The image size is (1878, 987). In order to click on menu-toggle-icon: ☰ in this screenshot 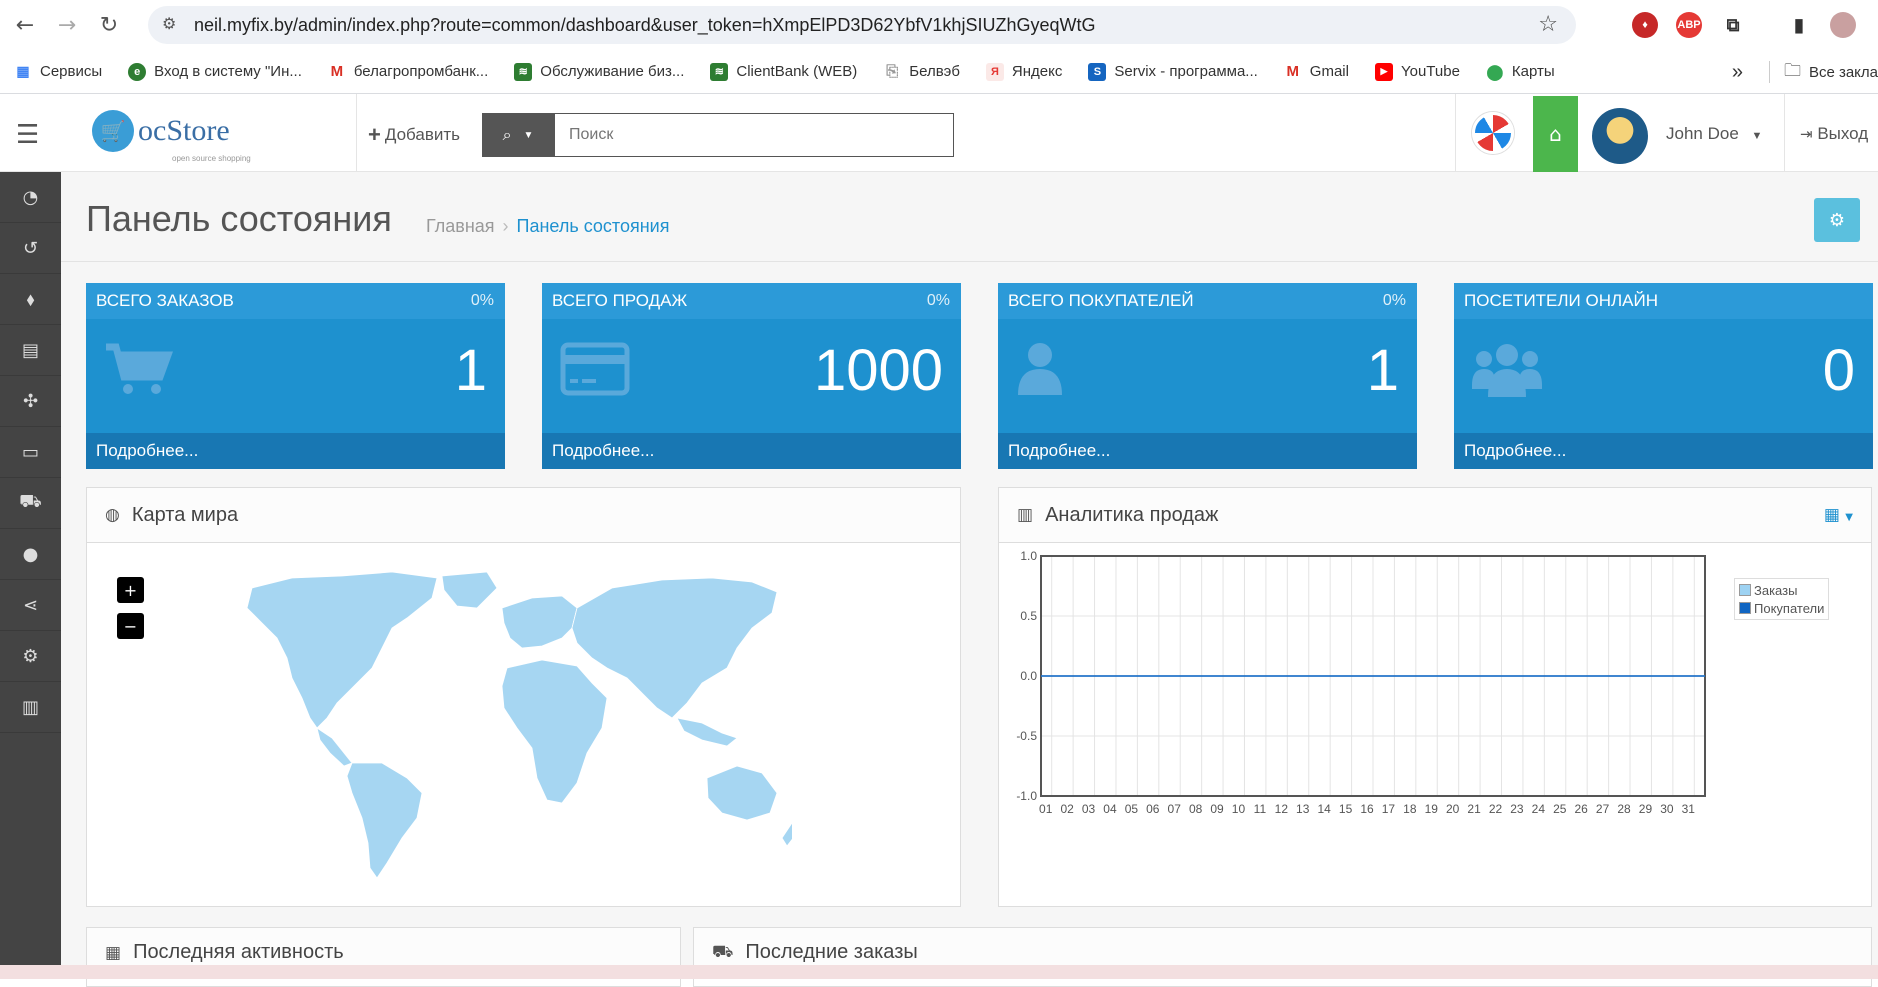, I will do `click(27, 135)`.